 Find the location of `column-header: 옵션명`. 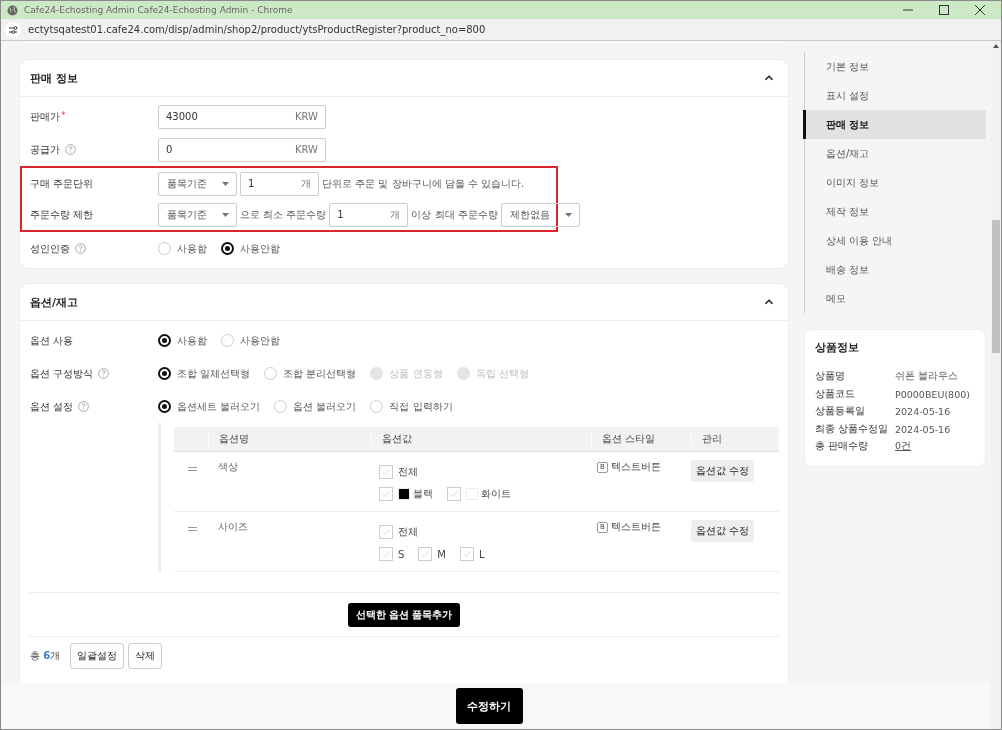

column-header: 옵션명 is located at coordinates (289, 439).